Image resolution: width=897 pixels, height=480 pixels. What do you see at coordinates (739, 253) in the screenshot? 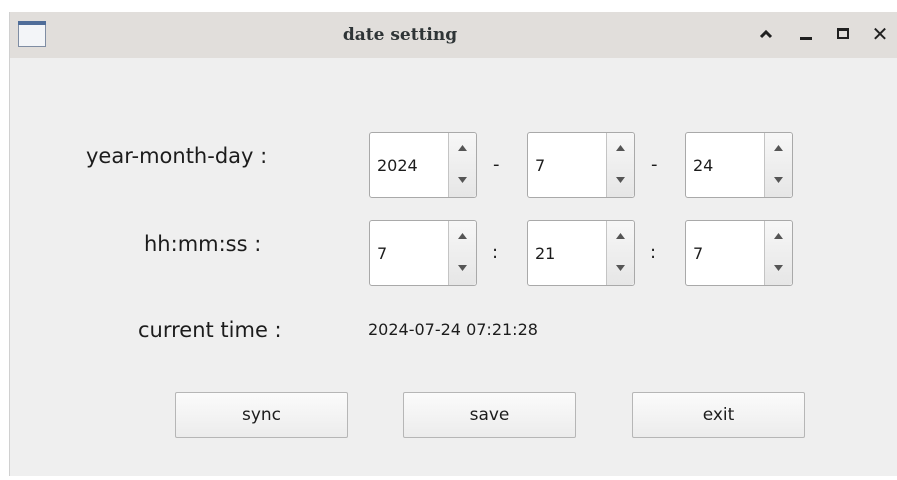
I see `second-spinbox: 7` at bounding box center [739, 253].